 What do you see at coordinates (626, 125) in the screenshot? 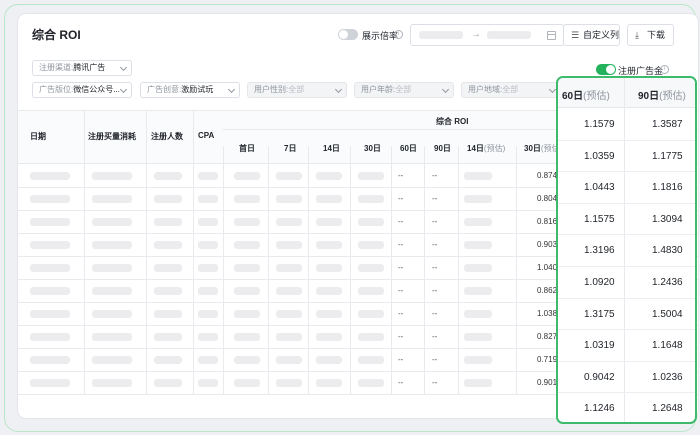
I see `highlight-row: 1.1579 1.3587` at bounding box center [626, 125].